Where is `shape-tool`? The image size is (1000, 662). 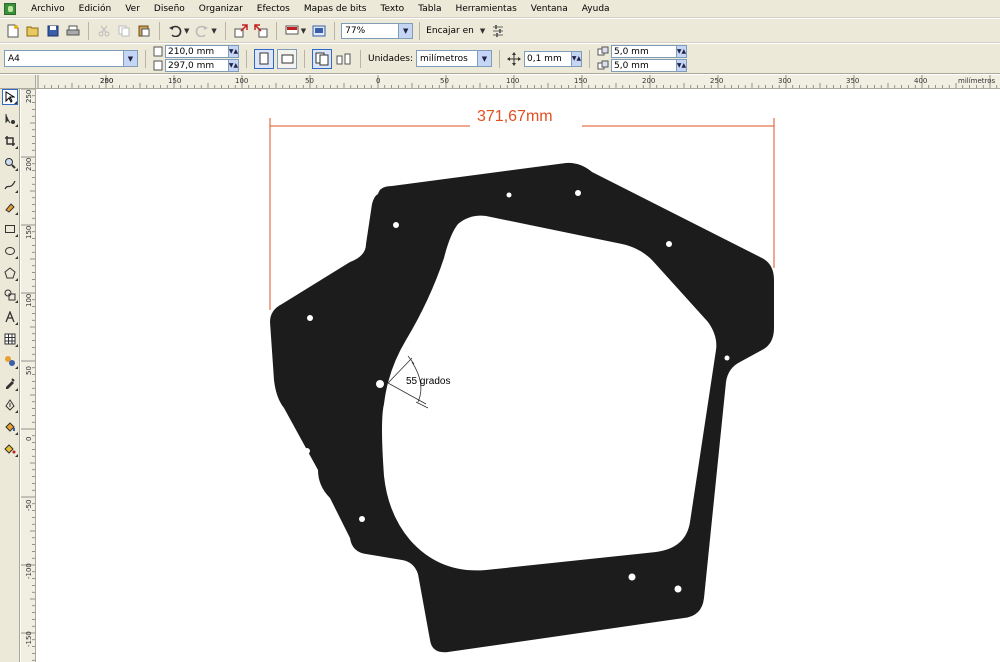
shape-tool is located at coordinates (10, 119).